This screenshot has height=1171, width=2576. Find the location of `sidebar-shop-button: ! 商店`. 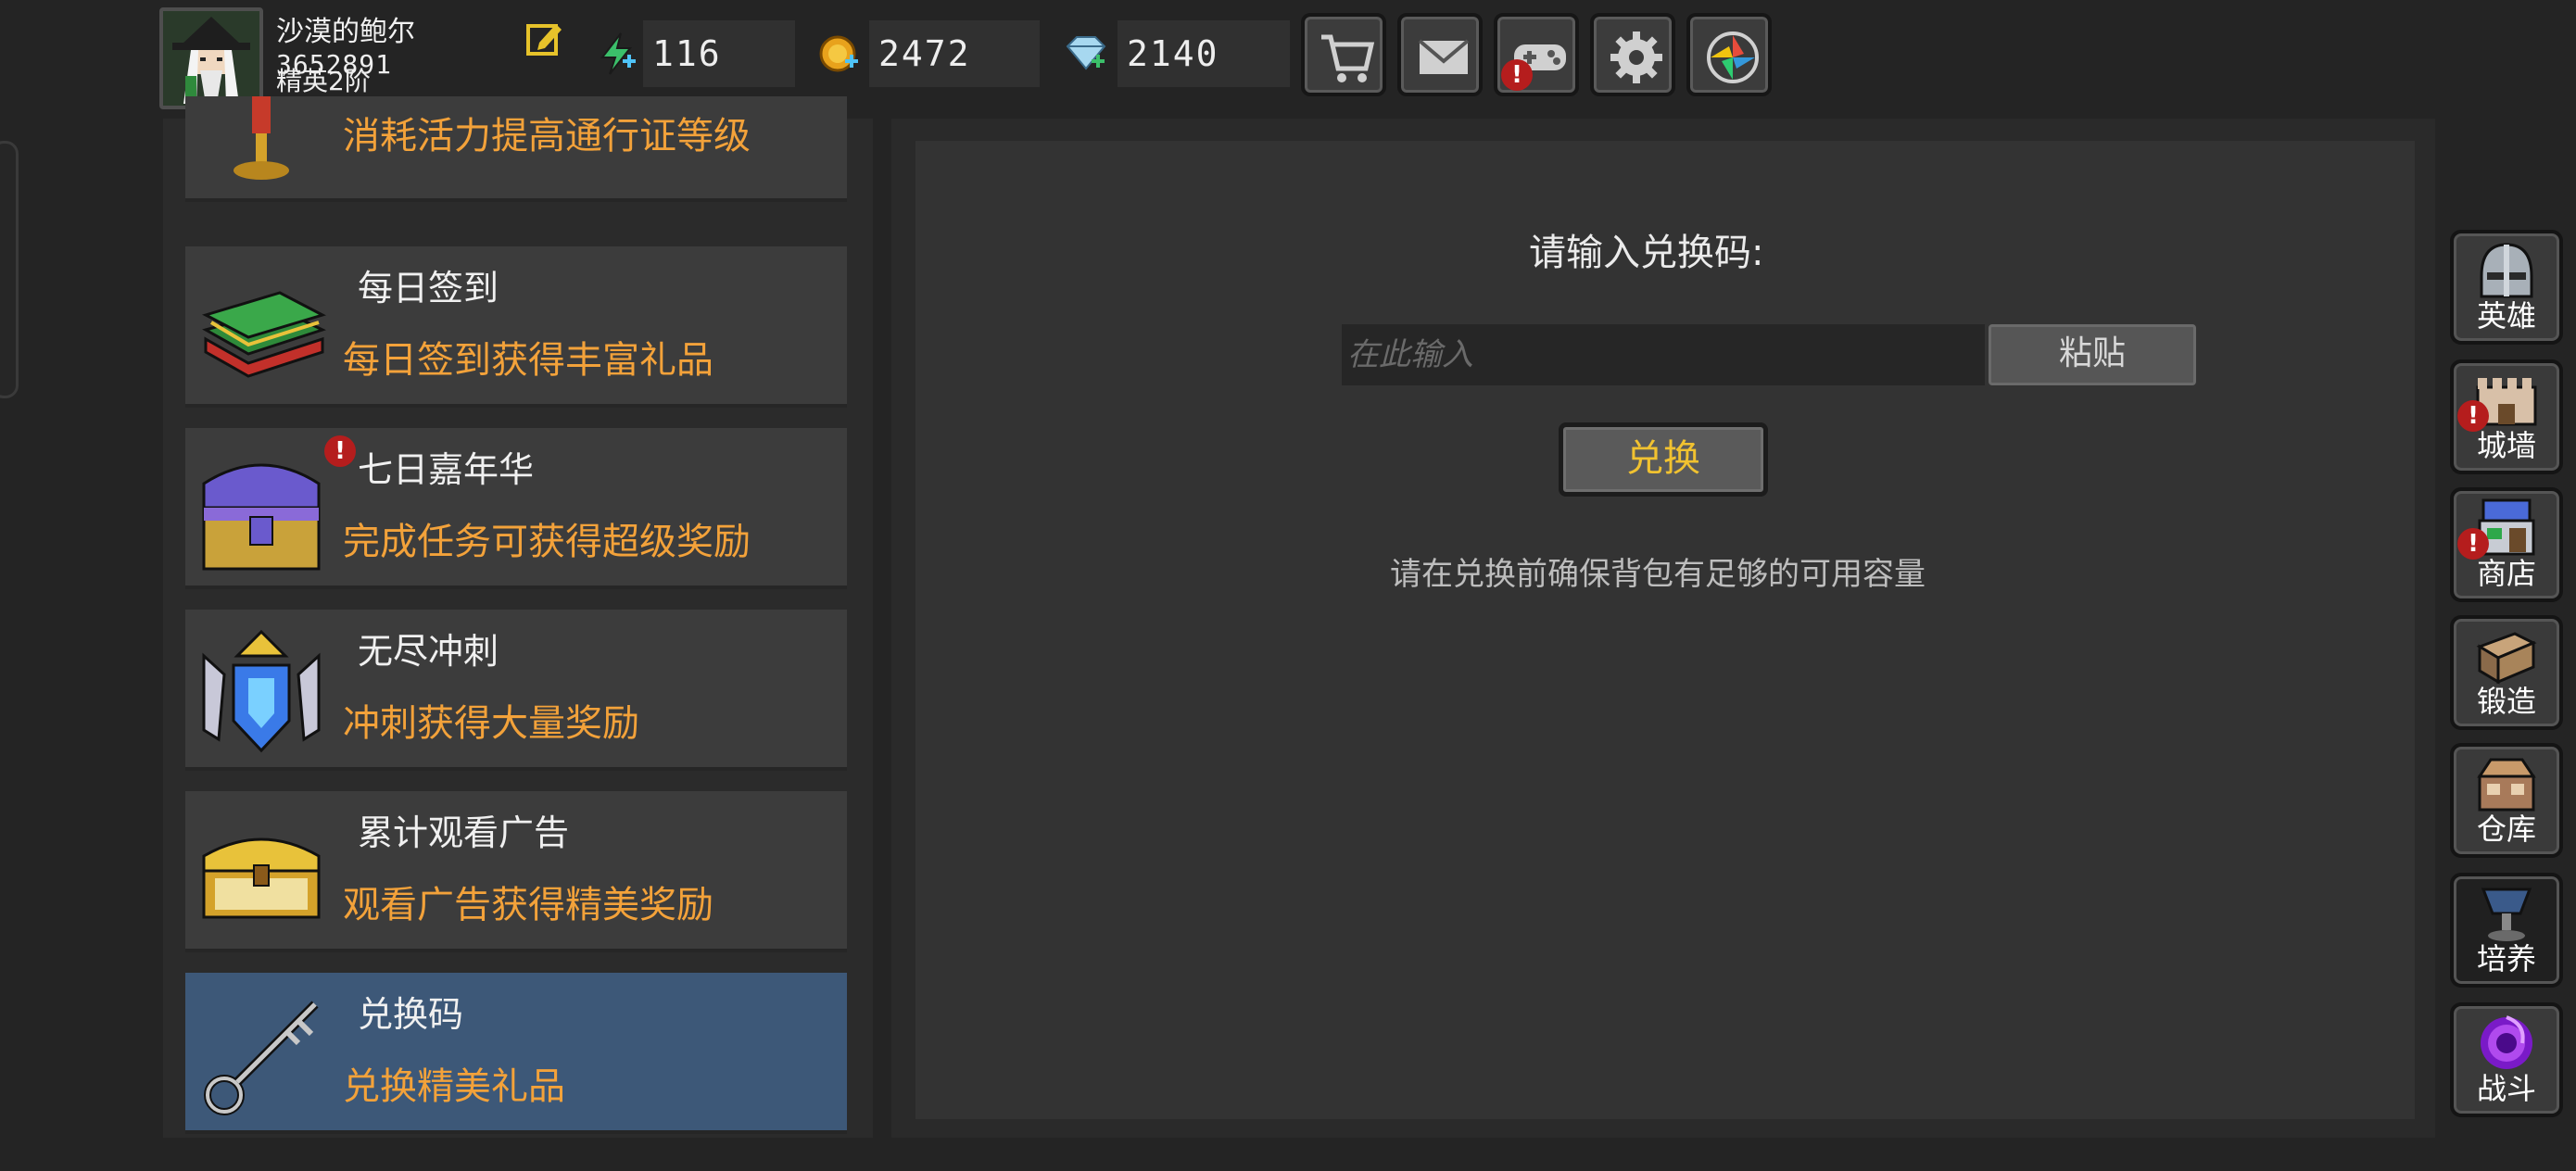

sidebar-shop-button: ! 商店 is located at coordinates (2506, 545).